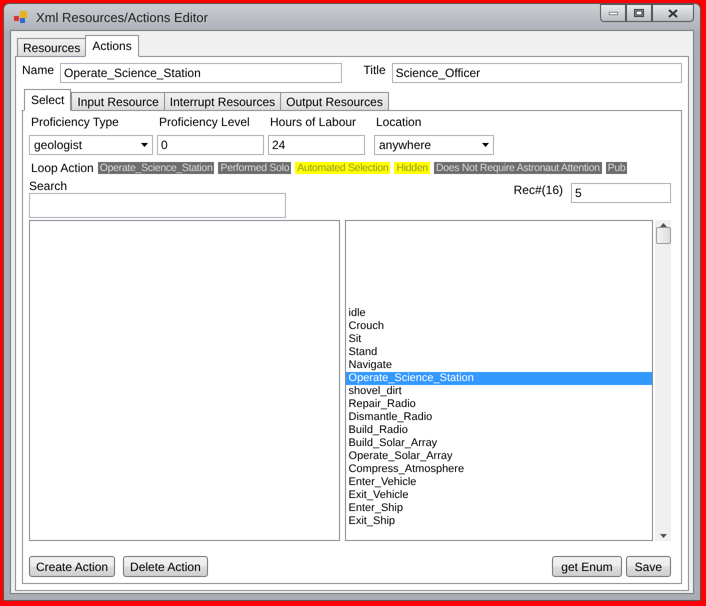  What do you see at coordinates (663, 235) in the screenshot?
I see `scroll-thumb` at bounding box center [663, 235].